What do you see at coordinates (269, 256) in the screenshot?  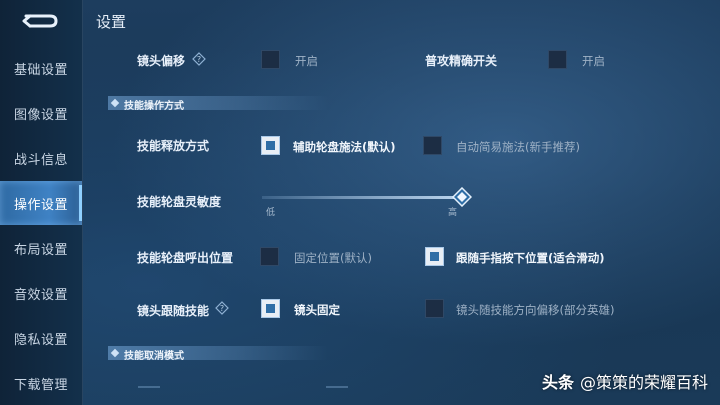 I see `wheel-position-option1-checkbox` at bounding box center [269, 256].